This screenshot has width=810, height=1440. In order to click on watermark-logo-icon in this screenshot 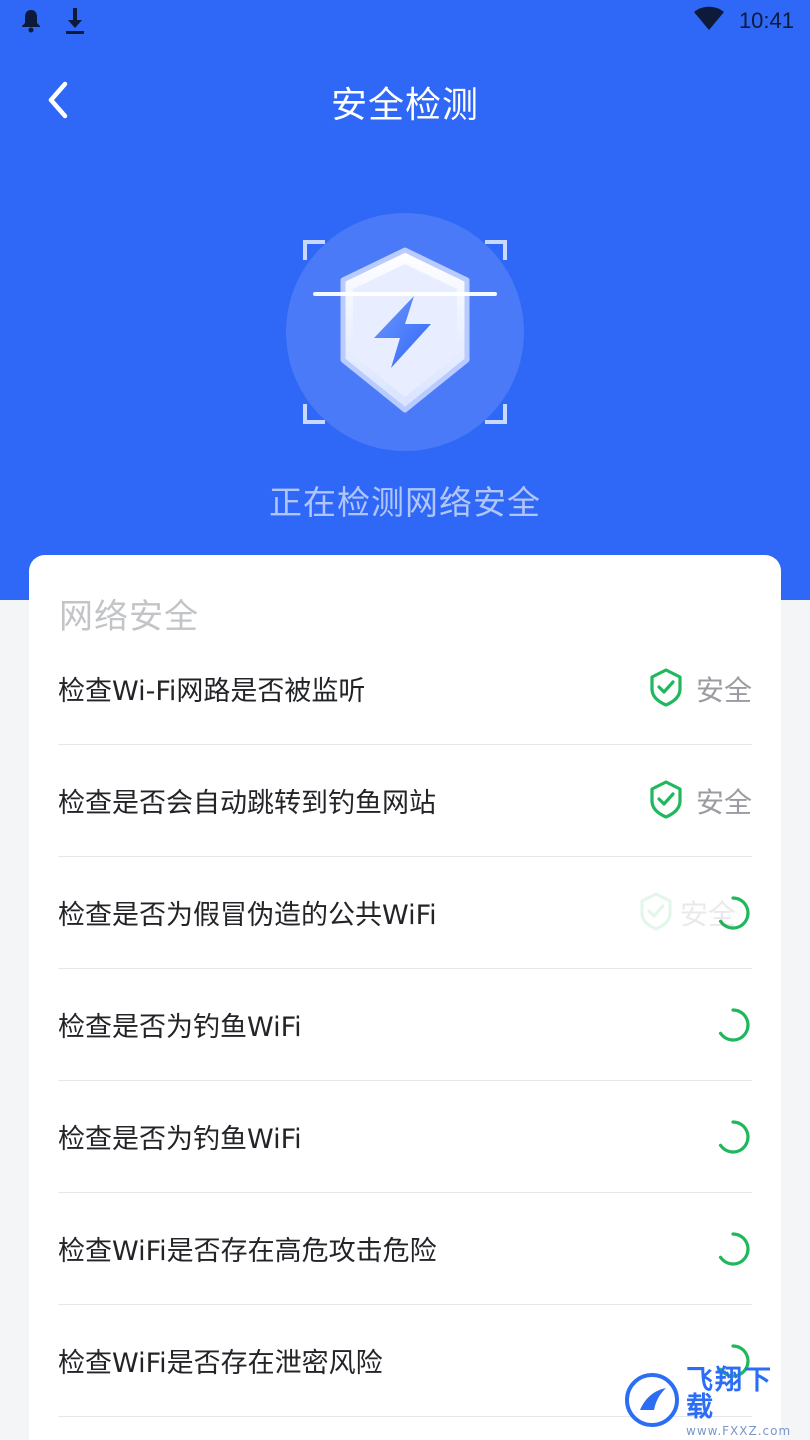, I will do `click(652, 1402)`.